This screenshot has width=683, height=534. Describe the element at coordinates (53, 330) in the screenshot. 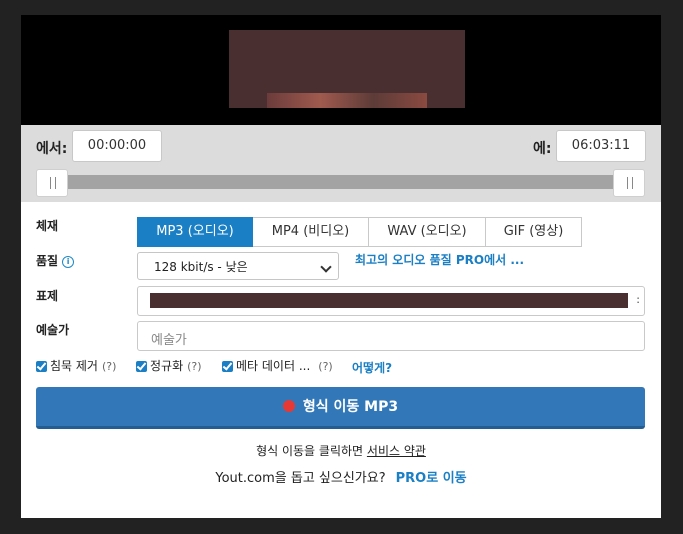

I see `artist-label: 예술가` at that location.